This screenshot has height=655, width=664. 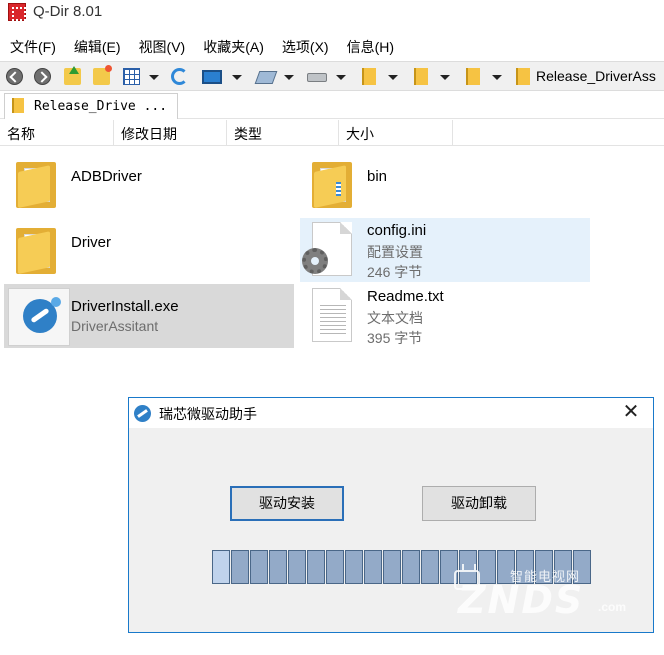 I want to click on watermark-main-text: ZNDS, so click(x=521, y=600).